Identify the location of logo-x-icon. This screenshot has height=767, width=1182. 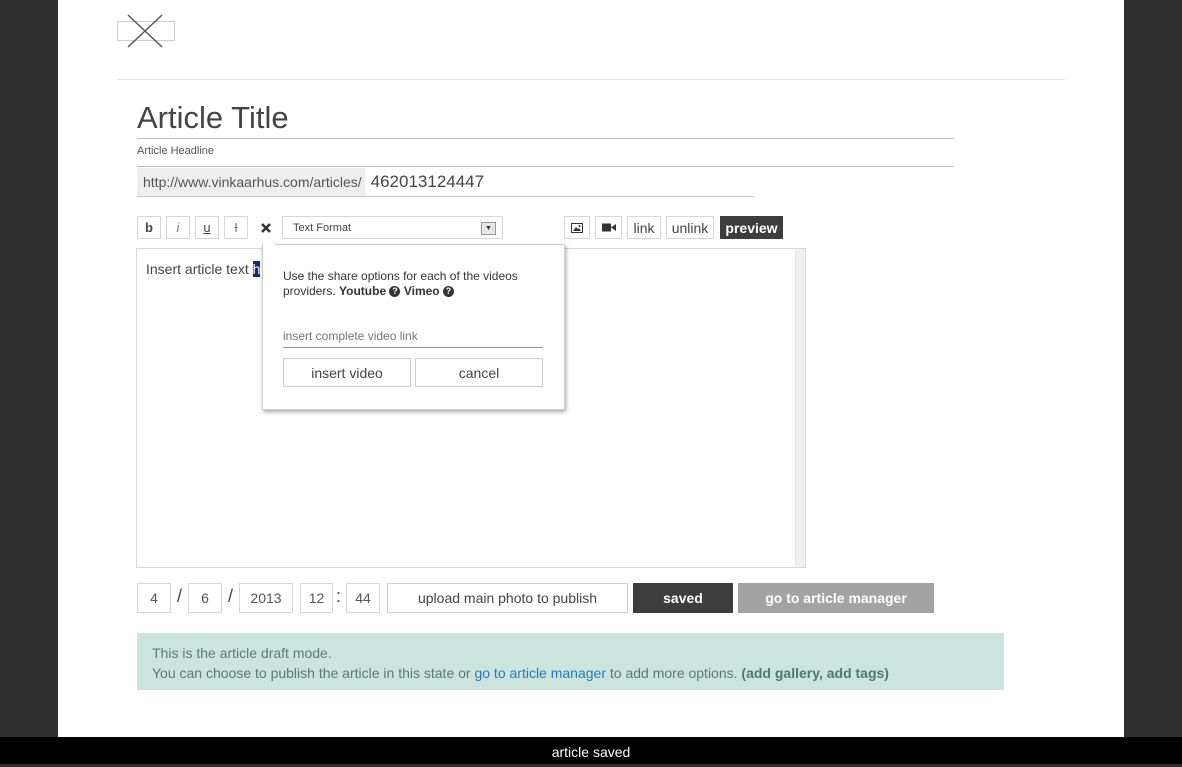
(145, 31).